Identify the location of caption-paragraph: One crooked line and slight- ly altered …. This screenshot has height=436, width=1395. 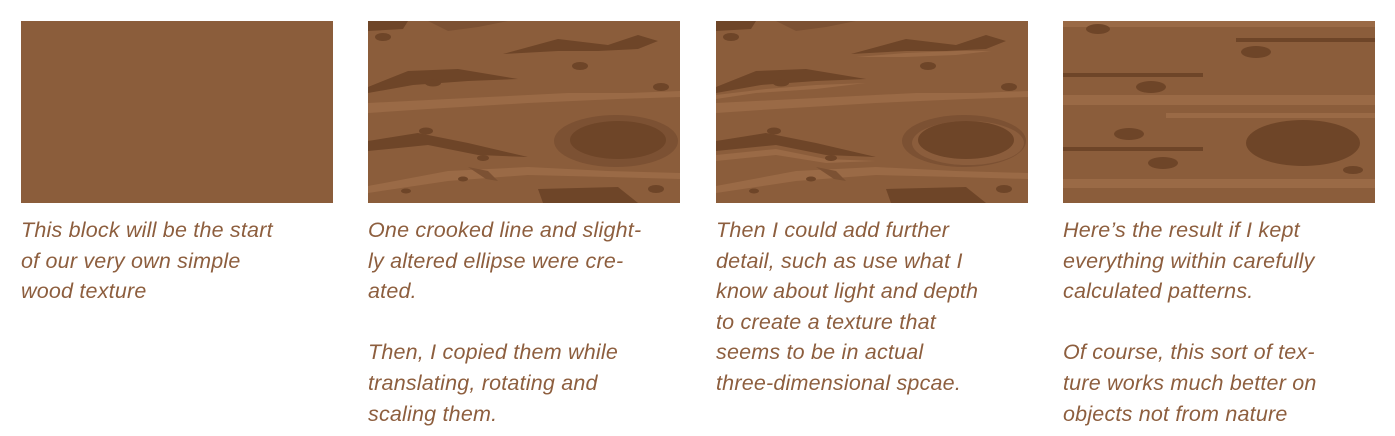
(505, 261).